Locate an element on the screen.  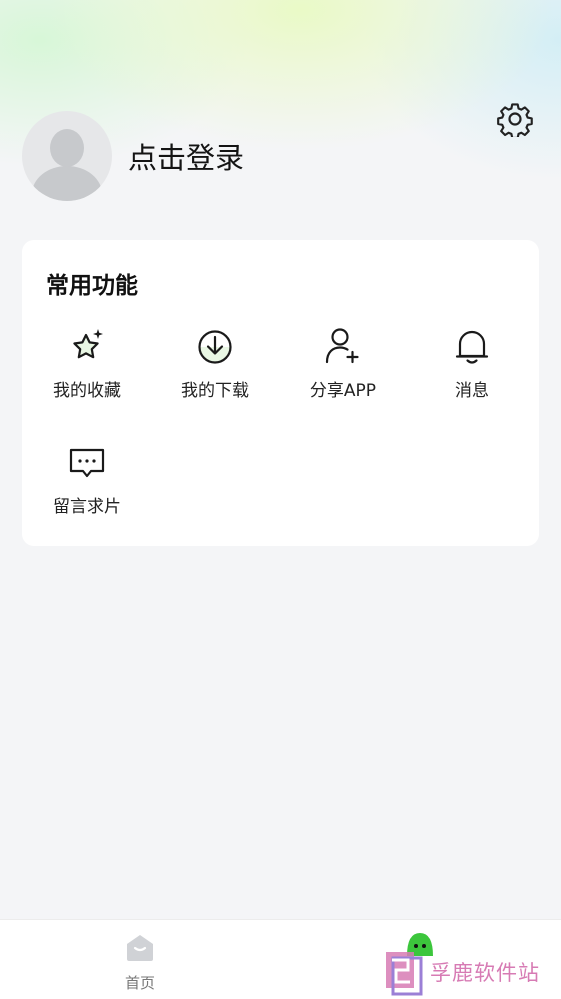
messages-label: 消息 is located at coordinates (472, 391).